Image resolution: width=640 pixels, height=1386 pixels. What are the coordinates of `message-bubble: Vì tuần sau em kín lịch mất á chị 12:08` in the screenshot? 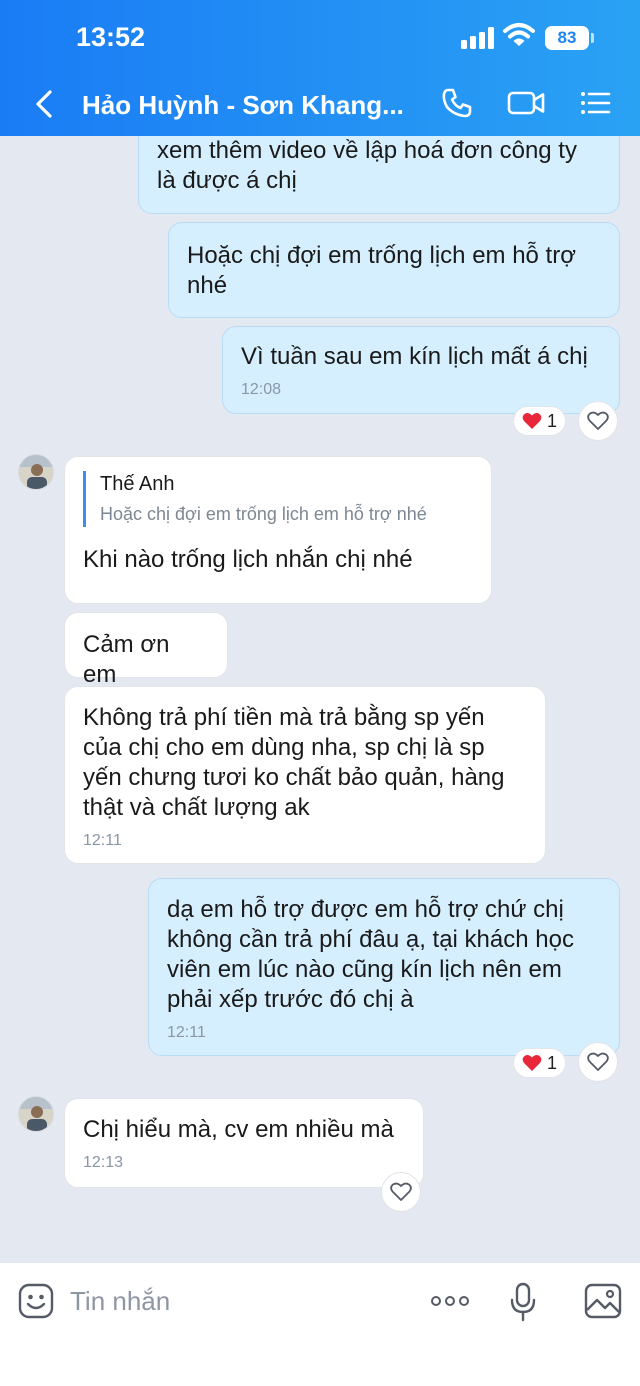 It's located at (421, 370).